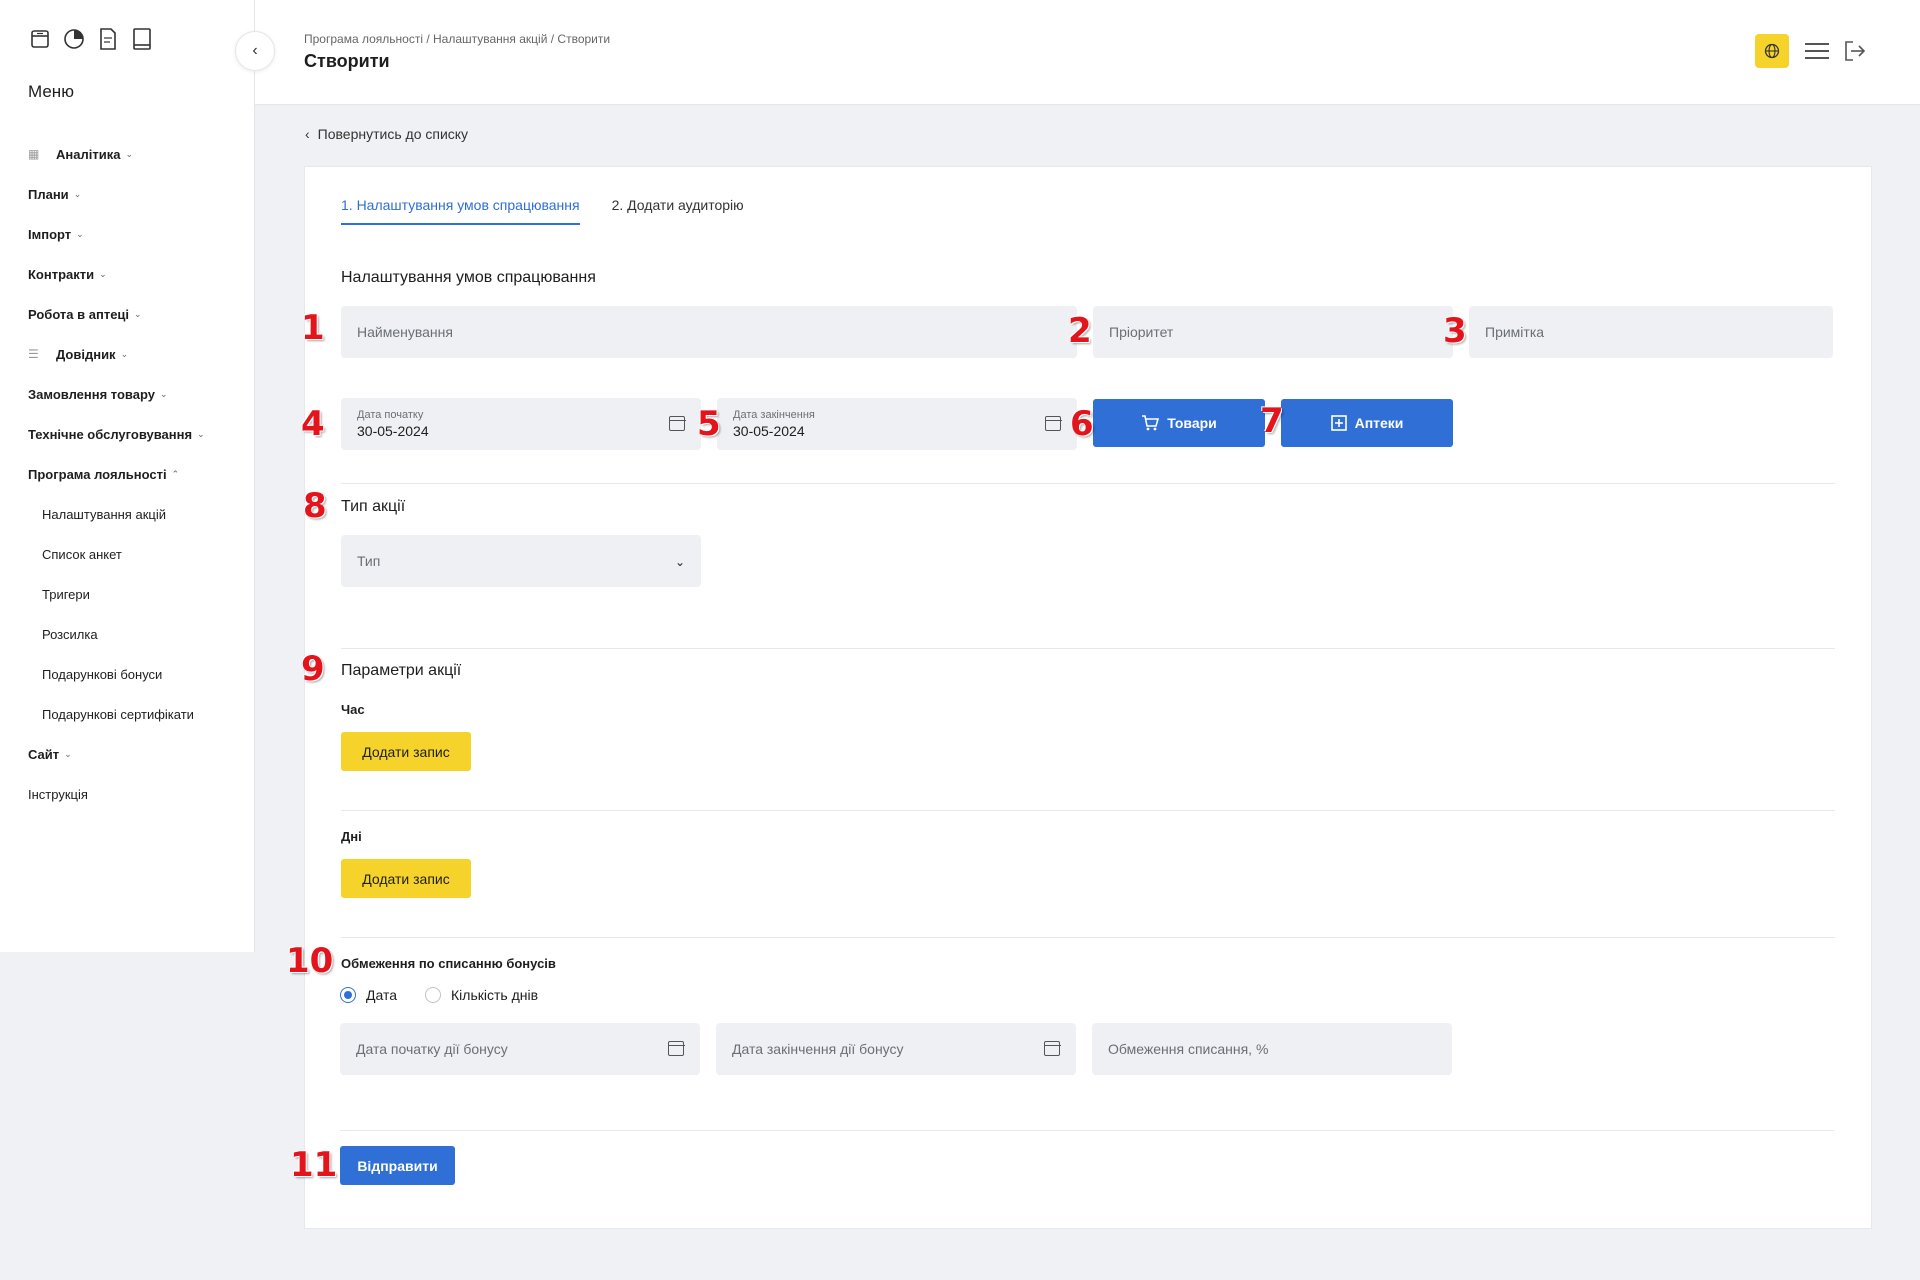 The width and height of the screenshot is (1920, 1280). I want to click on sidebar-item-pharmacy-work: Робота в аптеці ⌄, so click(135, 314).